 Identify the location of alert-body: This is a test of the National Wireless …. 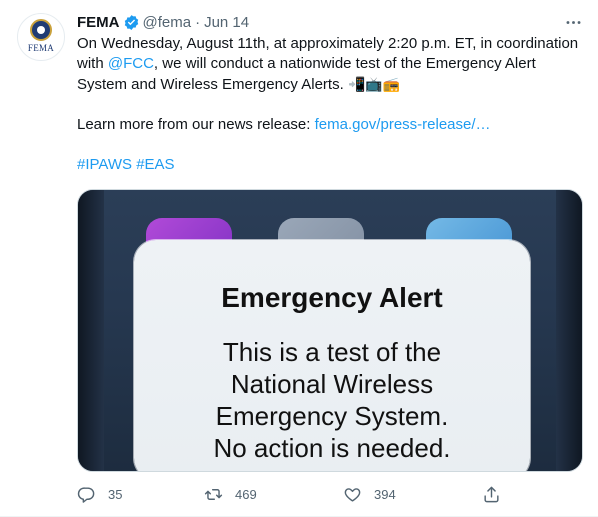
(332, 400).